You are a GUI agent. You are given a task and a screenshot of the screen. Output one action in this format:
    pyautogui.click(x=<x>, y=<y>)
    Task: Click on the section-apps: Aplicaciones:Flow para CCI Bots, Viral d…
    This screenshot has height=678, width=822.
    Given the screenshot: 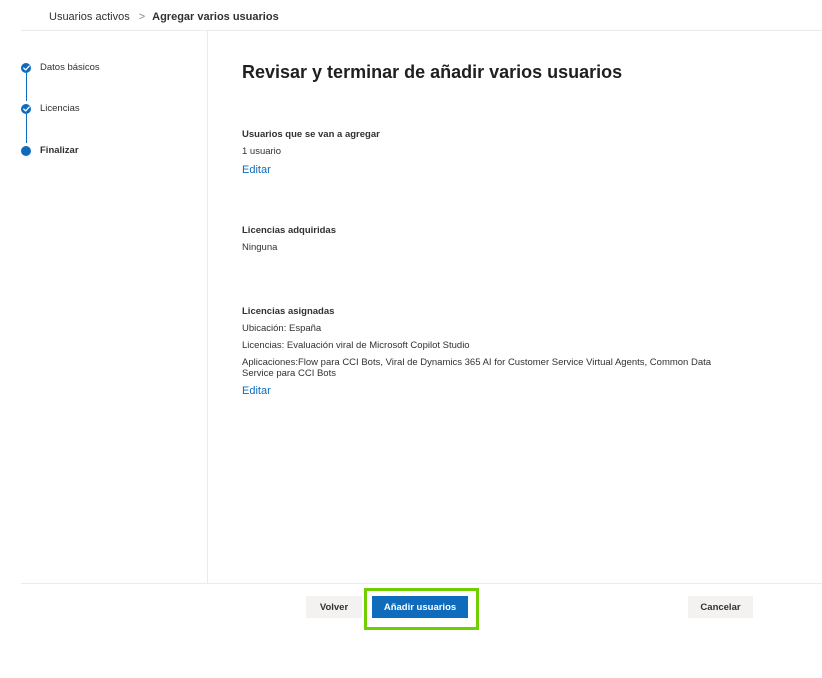 What is the action you would take?
    pyautogui.click(x=477, y=368)
    